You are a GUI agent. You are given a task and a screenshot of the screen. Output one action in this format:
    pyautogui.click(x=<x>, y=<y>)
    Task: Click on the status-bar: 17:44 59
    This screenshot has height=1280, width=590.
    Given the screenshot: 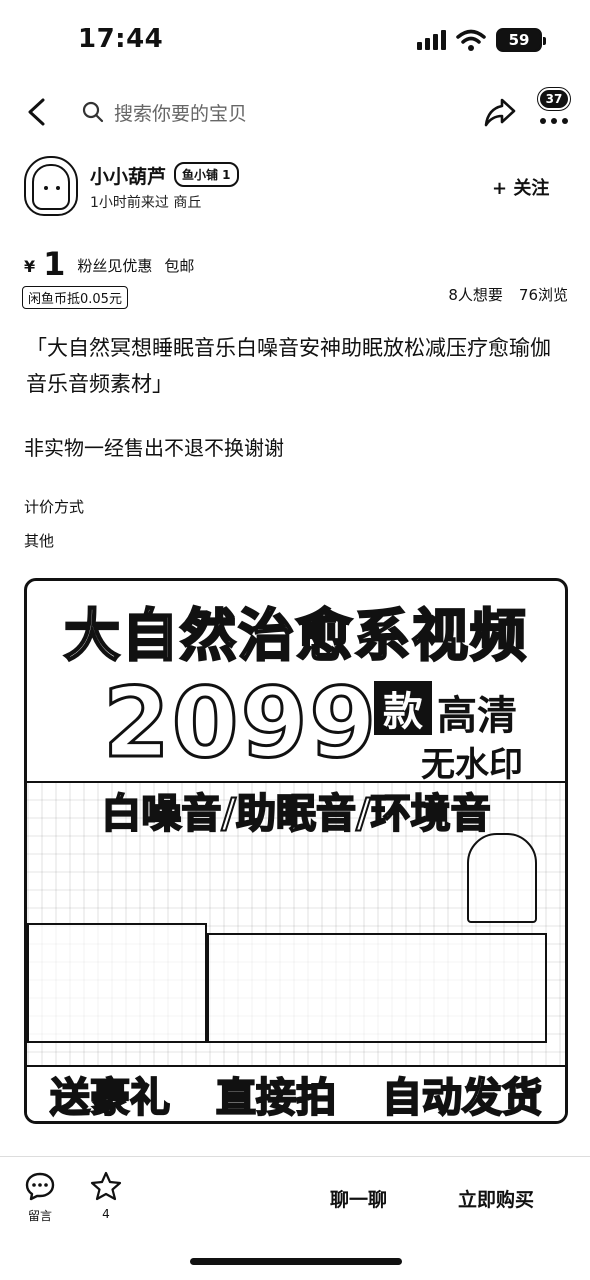 What is the action you would take?
    pyautogui.click(x=295, y=40)
    